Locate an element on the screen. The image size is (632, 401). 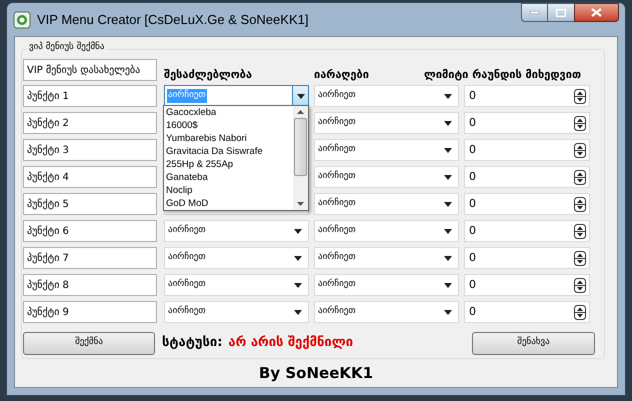
column-header: ლიმიტი რაუნდის მიხედვით is located at coordinates (503, 74).